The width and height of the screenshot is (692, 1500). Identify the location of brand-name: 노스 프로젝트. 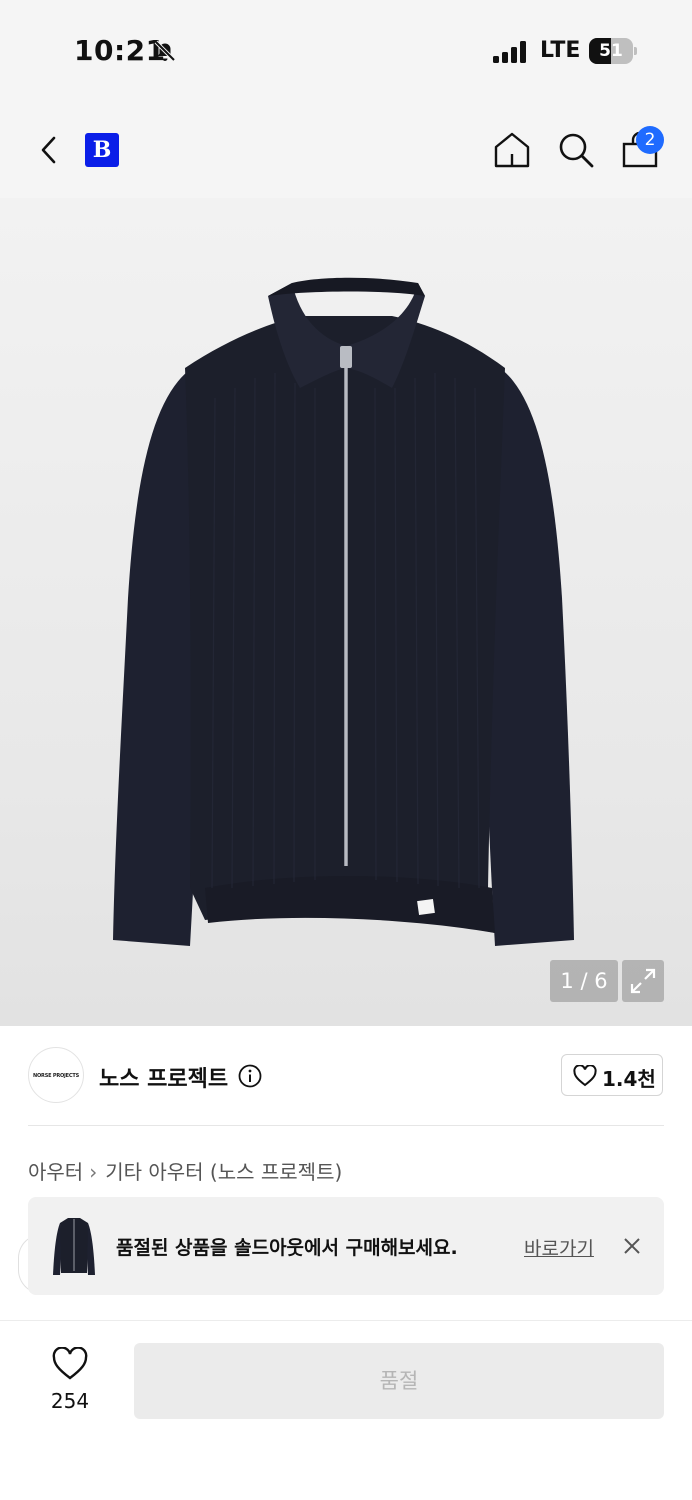
(163, 1077).